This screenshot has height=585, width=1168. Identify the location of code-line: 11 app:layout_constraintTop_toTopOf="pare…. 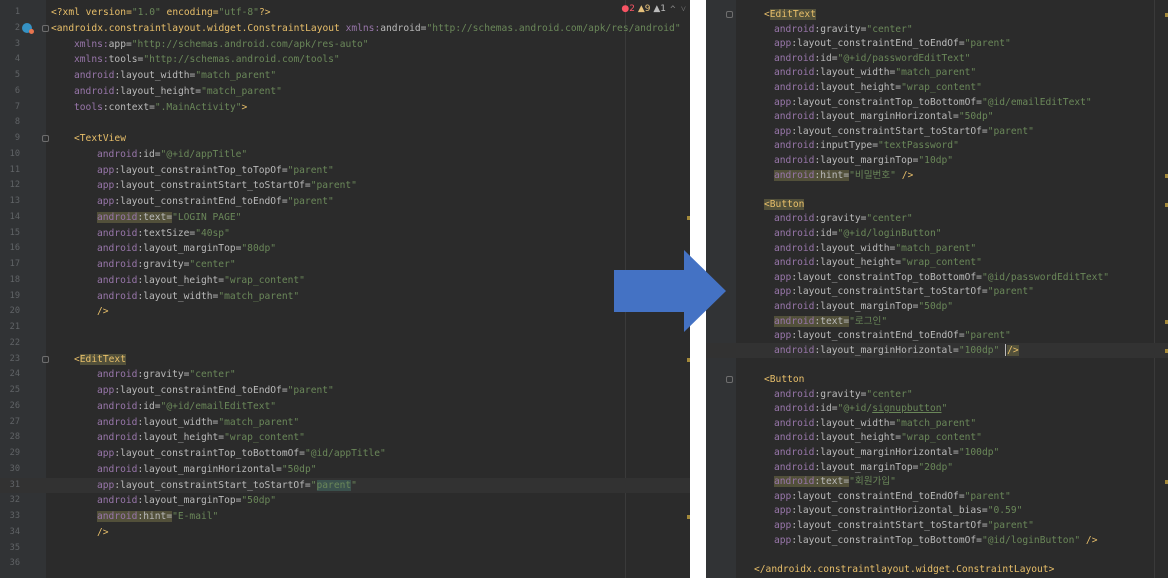
(345, 171).